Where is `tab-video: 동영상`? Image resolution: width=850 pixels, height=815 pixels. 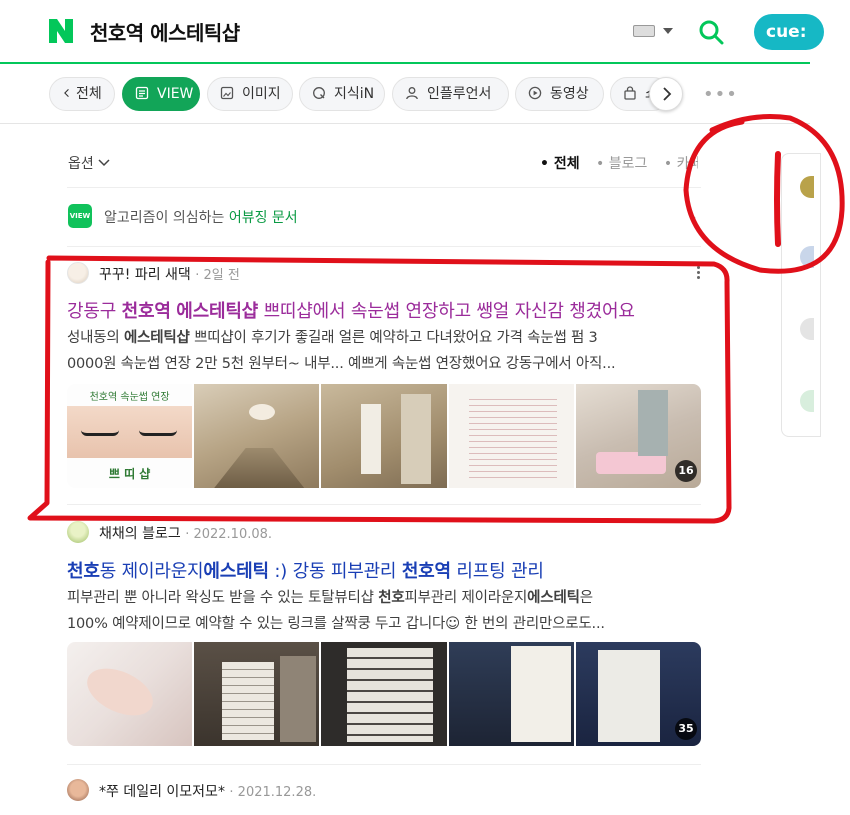 tab-video: 동영상 is located at coordinates (559, 94).